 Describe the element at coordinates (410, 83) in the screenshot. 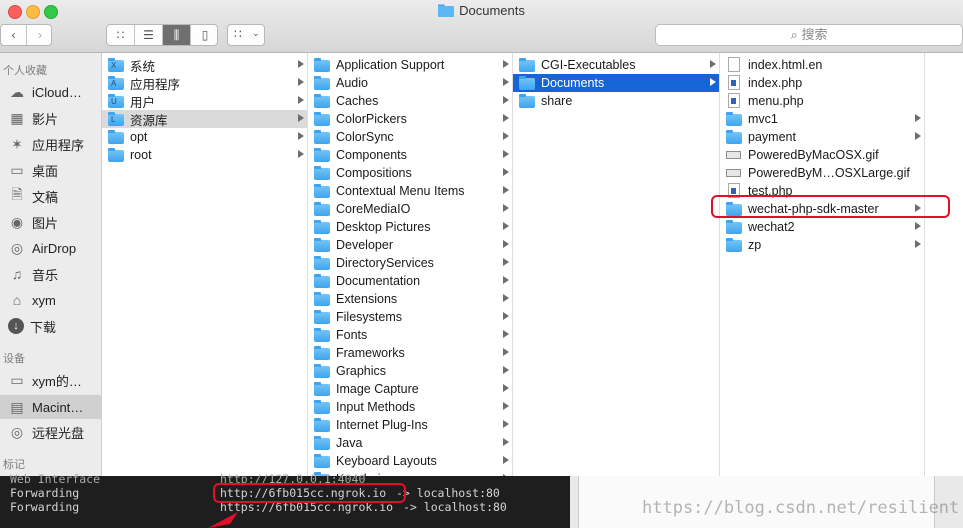

I see `list-item: Audio` at that location.